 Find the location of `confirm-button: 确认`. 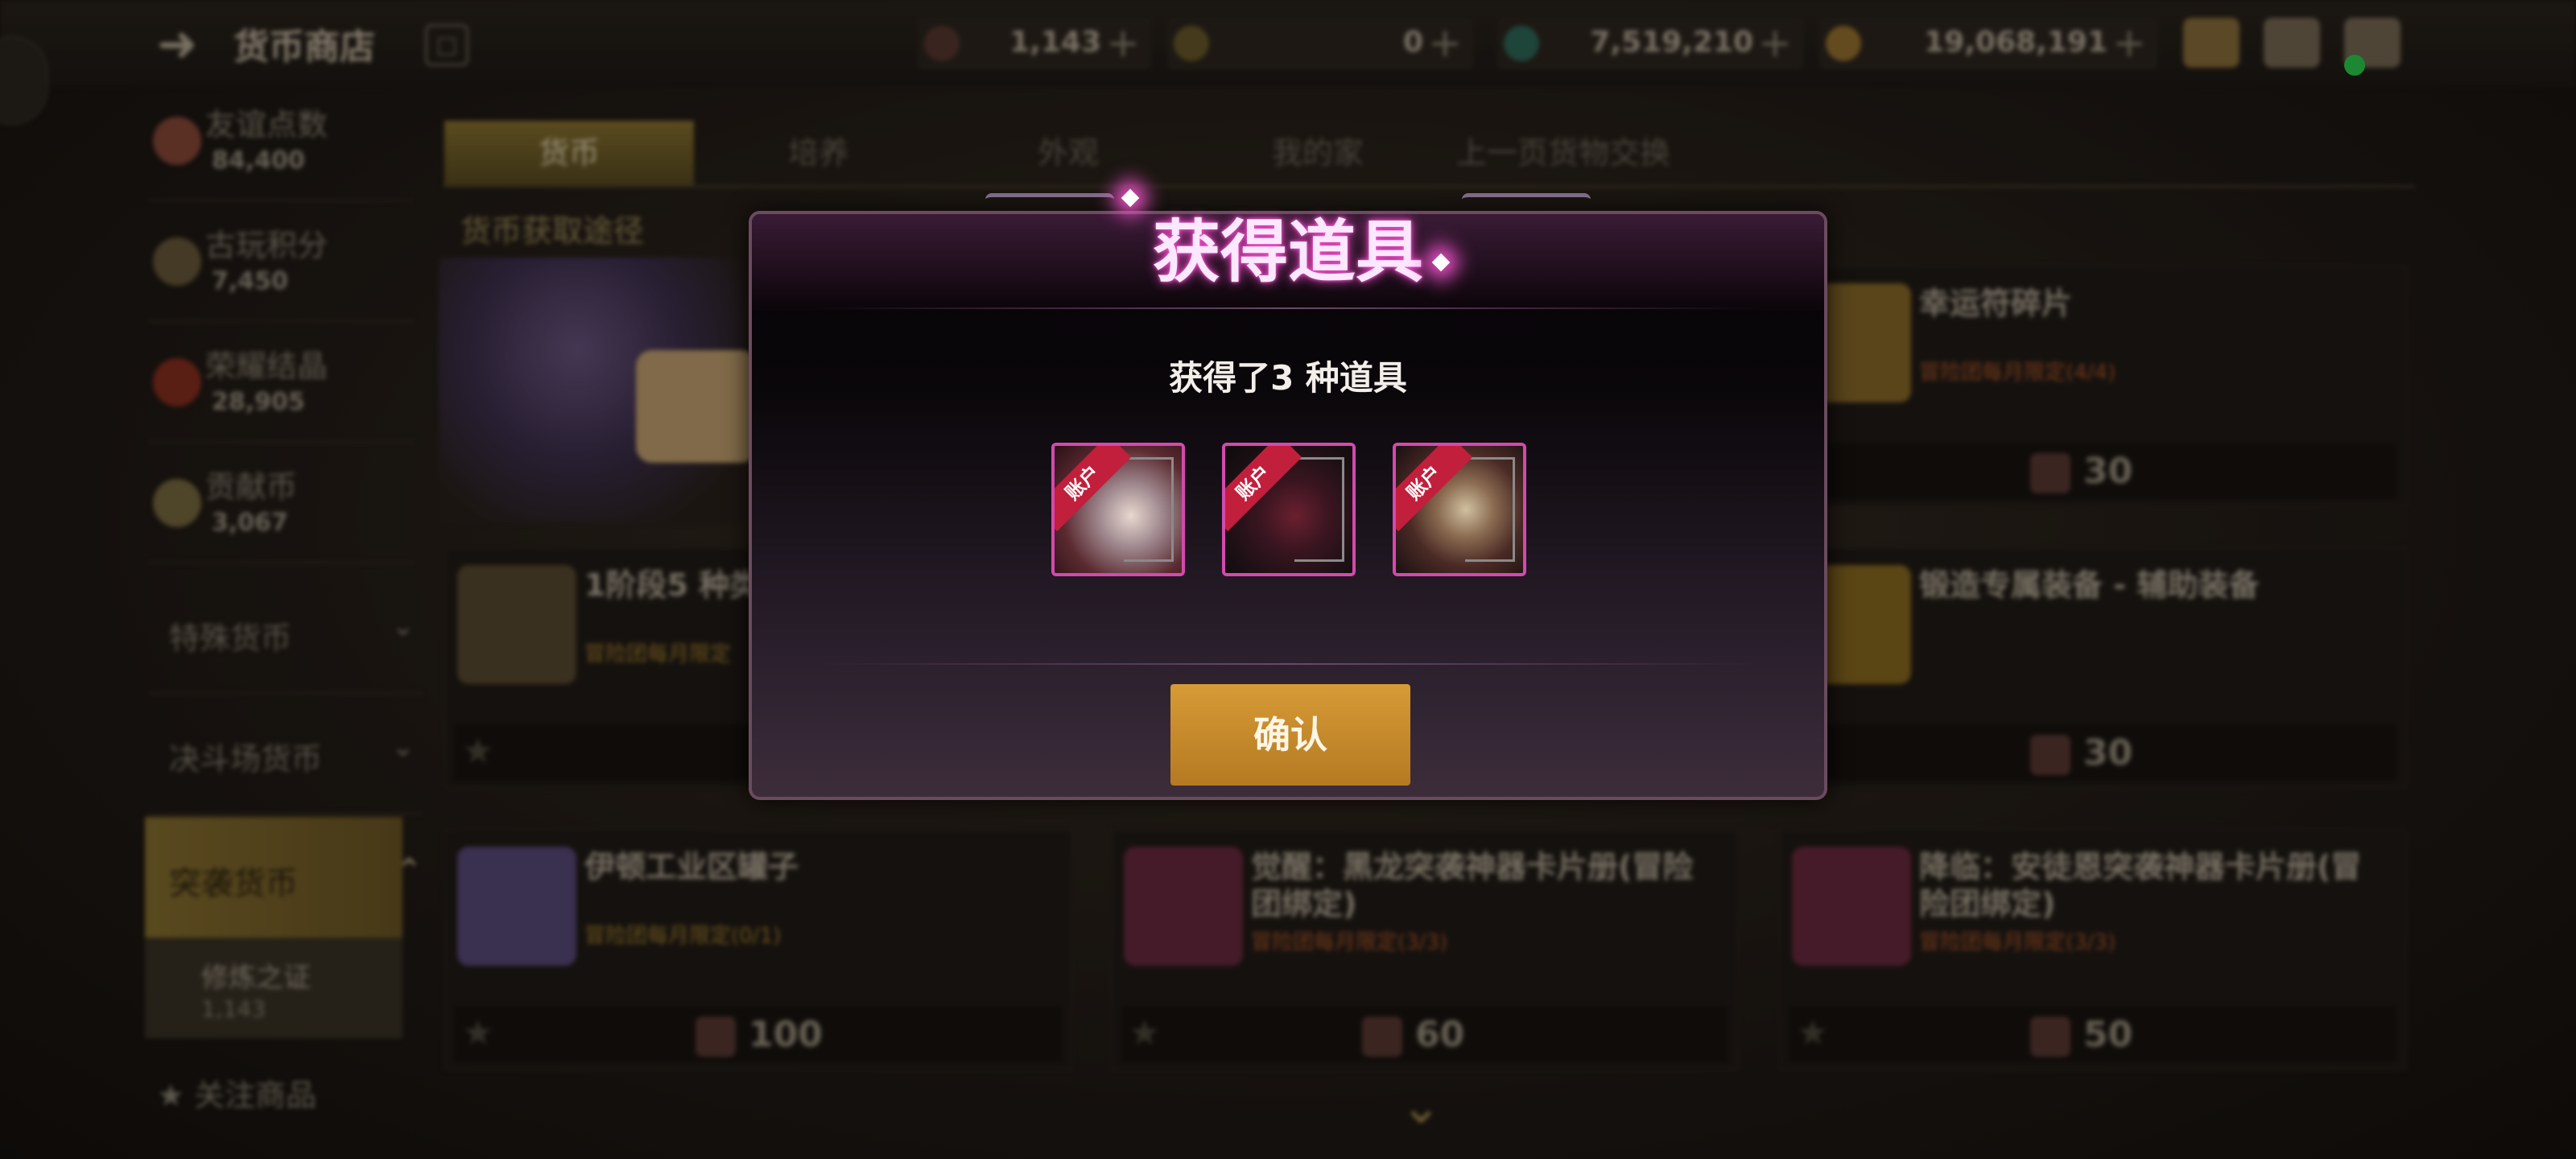

confirm-button: 确认 is located at coordinates (1290, 735).